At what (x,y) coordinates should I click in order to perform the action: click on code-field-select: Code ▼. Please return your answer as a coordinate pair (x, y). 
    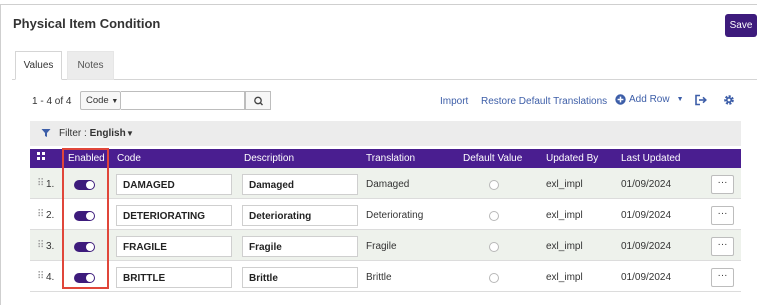
    Looking at the image, I should click on (100, 100).